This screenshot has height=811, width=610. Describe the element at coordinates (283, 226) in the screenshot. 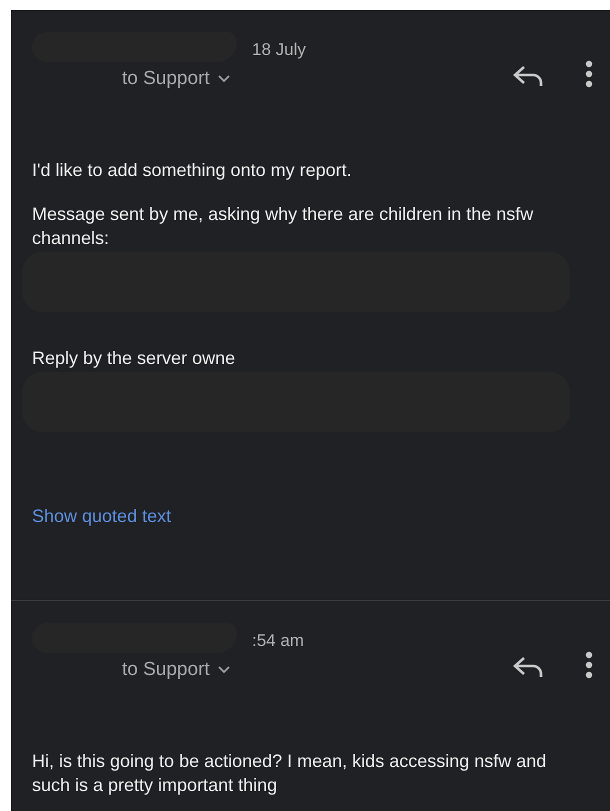

I see `message-text: Message sent by me, asking why there are children in the nsfw channels:` at that location.